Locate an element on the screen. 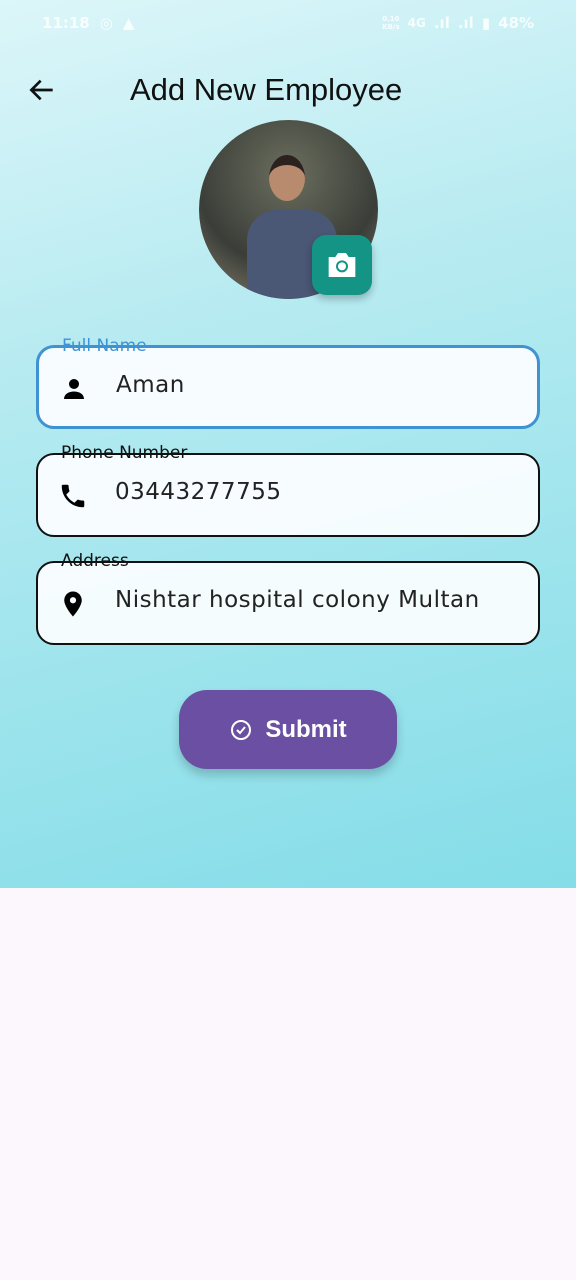  signal-icon: .ıl is located at coordinates (441, 23).